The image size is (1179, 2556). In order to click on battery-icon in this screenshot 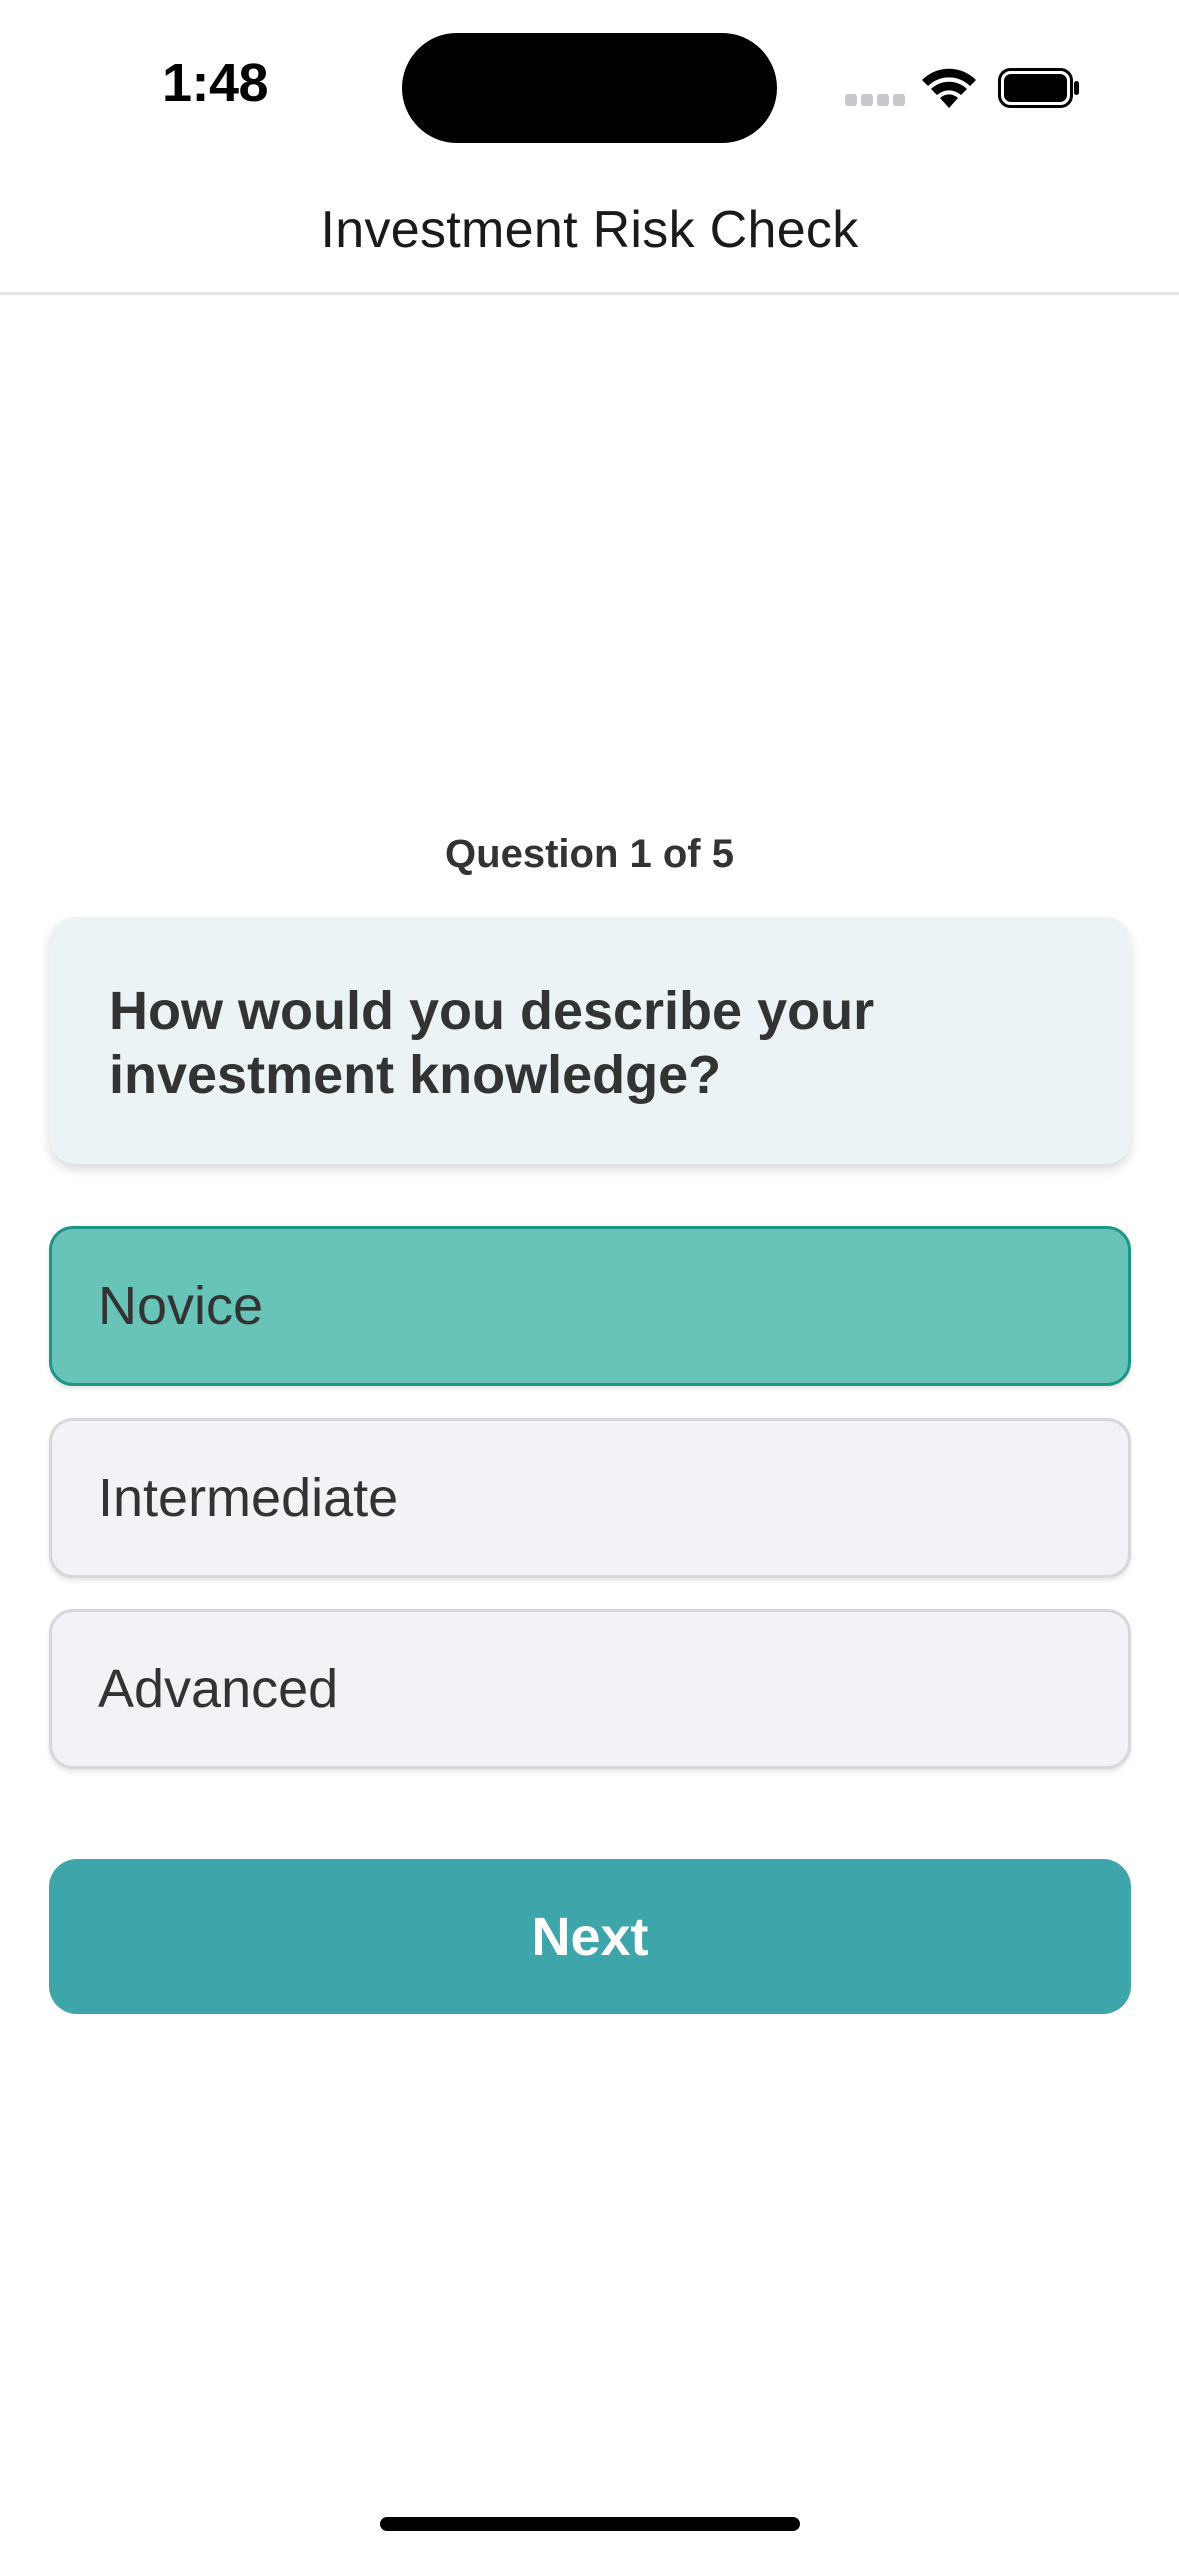, I will do `click(1038, 88)`.